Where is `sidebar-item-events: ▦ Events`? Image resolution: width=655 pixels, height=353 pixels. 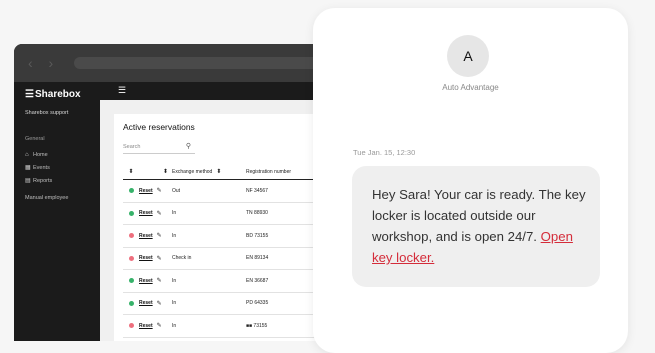
sidebar-item-events: ▦ Events is located at coordinates (46, 167).